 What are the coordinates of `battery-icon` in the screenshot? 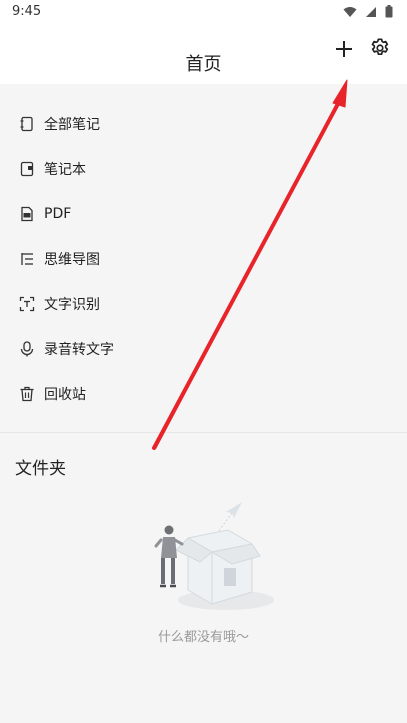 It's located at (389, 11).